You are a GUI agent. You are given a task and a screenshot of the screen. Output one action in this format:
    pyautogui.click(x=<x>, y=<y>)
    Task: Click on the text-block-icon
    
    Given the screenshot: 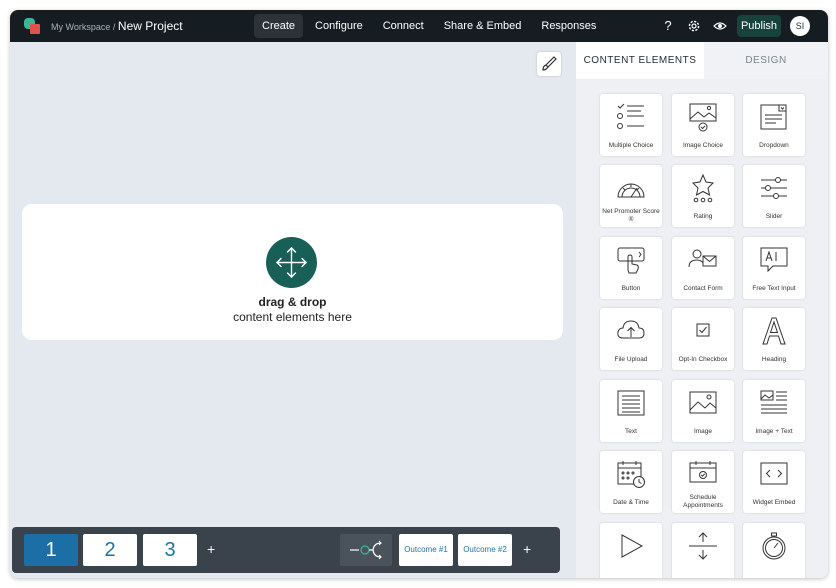 What is the action you would take?
    pyautogui.click(x=631, y=403)
    